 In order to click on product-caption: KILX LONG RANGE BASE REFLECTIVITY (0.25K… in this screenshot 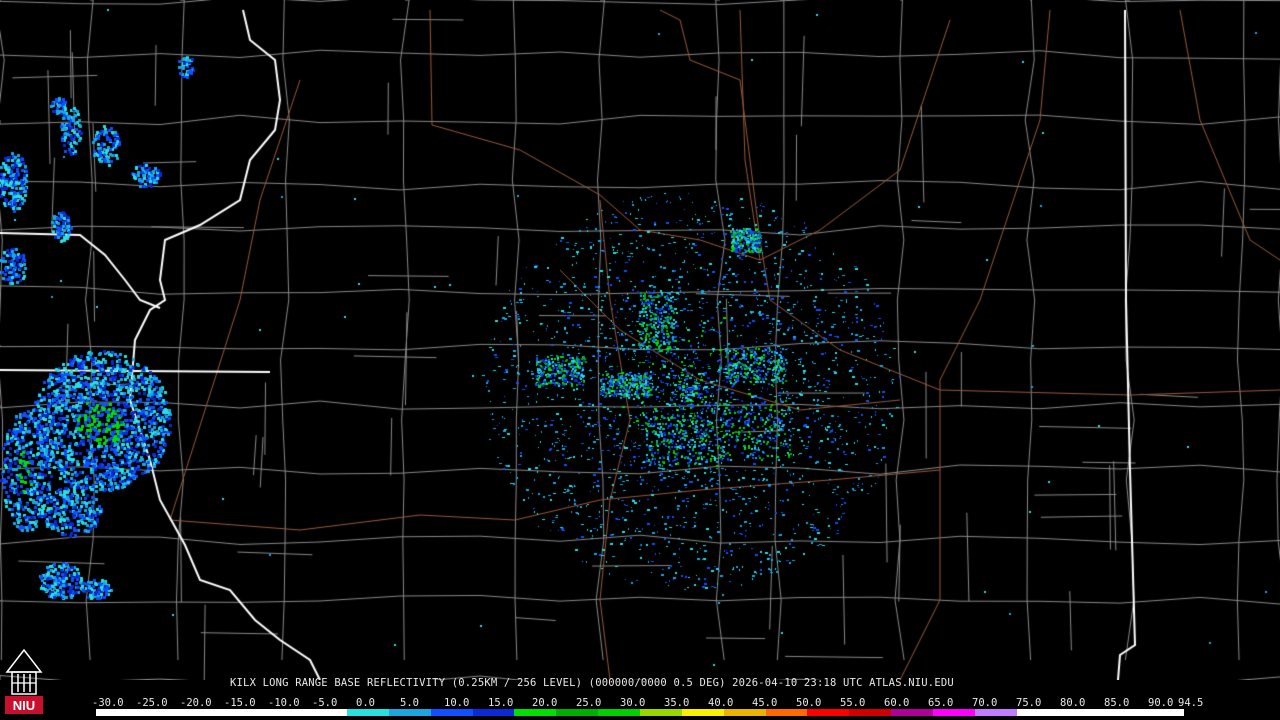, I will do `click(592, 683)`.